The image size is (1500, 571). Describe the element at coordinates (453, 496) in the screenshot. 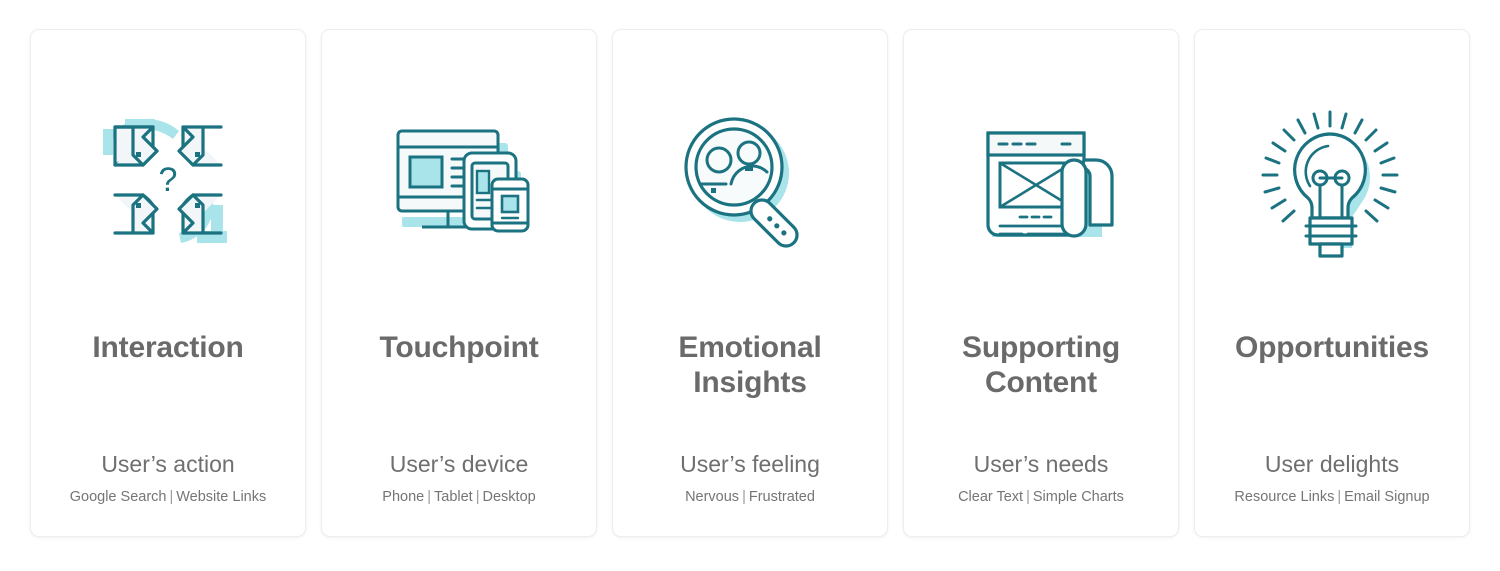

I see `example-item: Tablet` at that location.